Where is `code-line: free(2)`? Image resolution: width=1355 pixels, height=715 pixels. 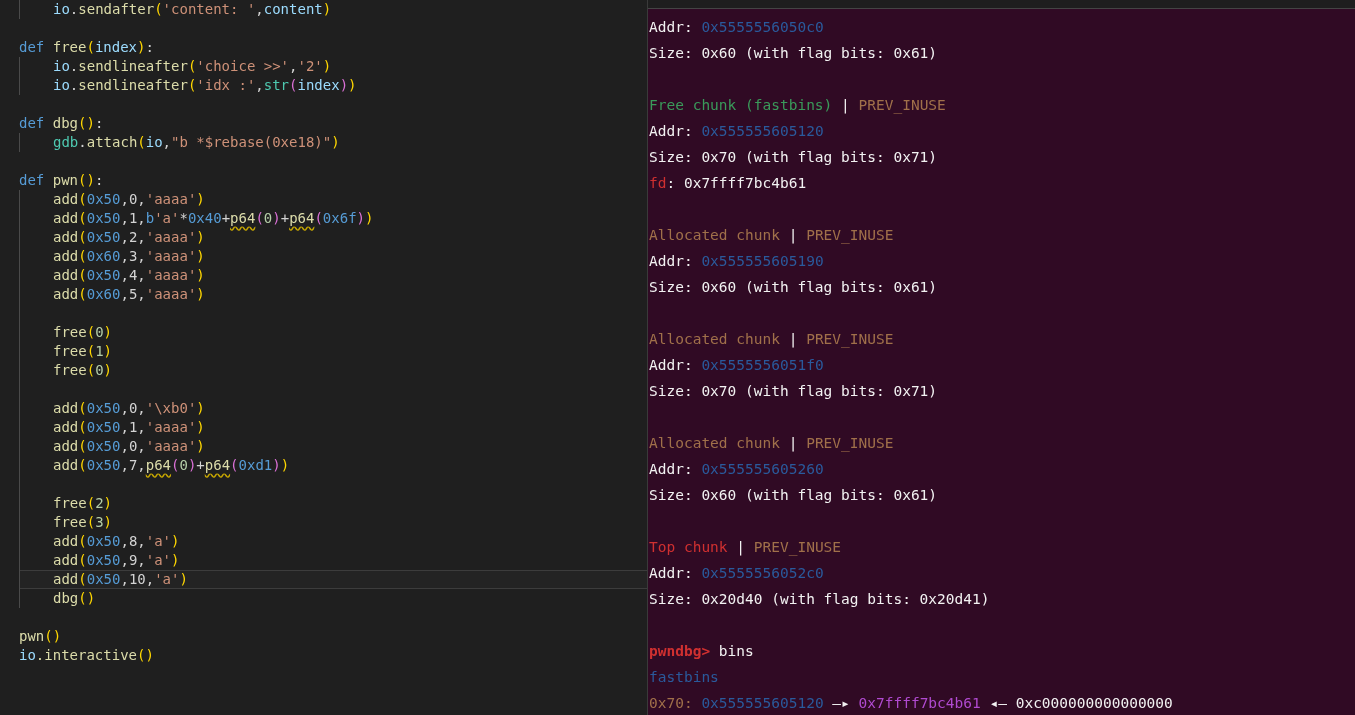
code-line: free(2) is located at coordinates (83, 503).